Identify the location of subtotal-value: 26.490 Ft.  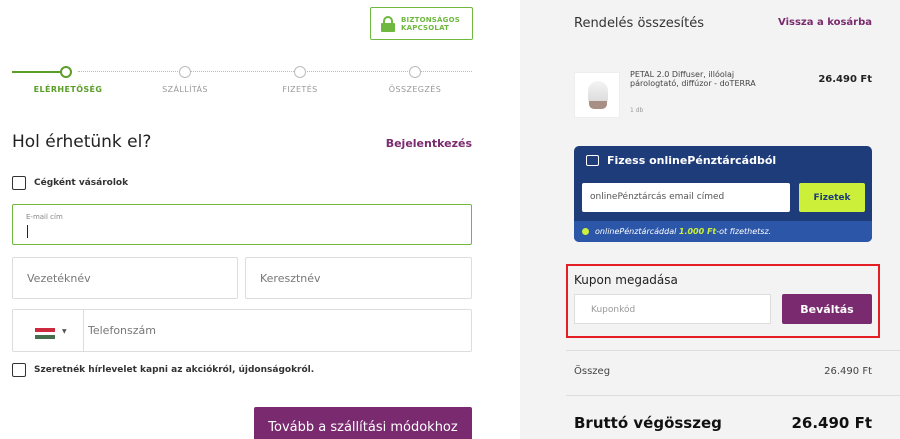
(848, 371).